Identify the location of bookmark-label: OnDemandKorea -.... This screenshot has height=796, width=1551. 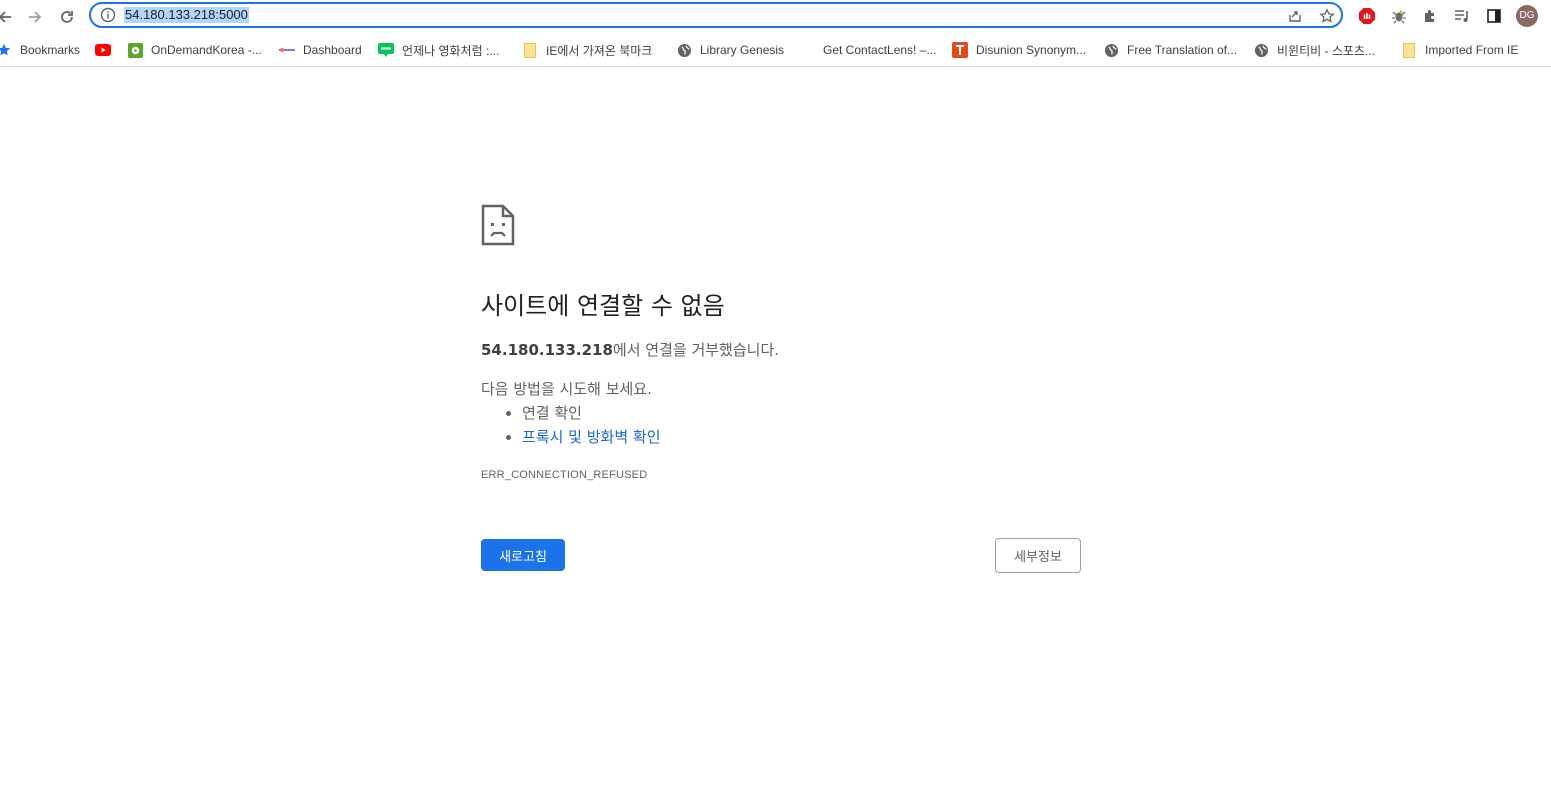
(206, 50).